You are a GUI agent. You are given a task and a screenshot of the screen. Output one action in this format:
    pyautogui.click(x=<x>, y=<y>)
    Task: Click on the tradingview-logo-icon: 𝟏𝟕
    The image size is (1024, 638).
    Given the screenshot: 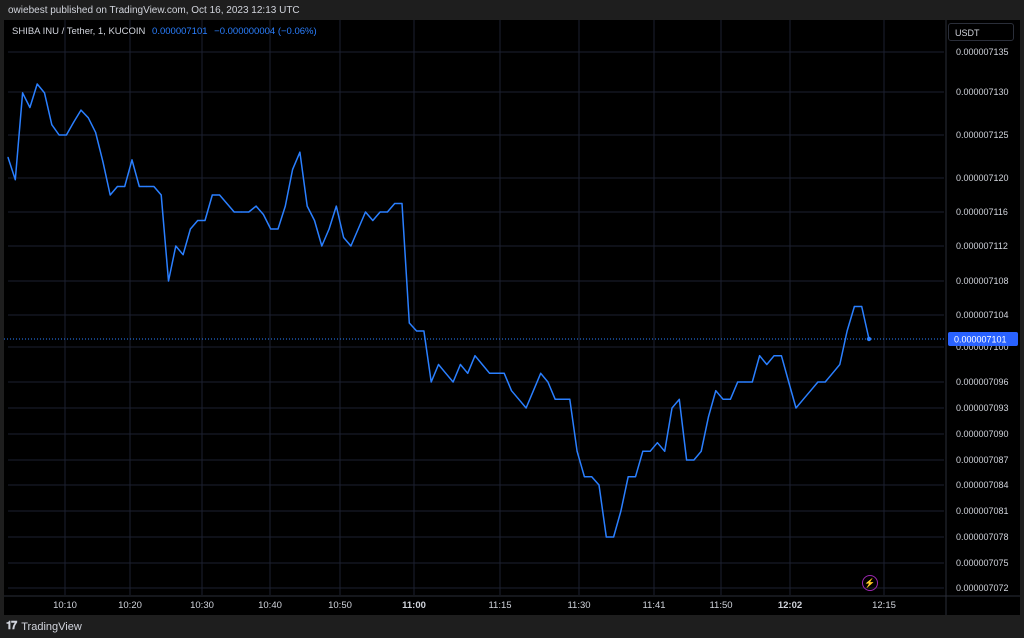 What is the action you would take?
    pyautogui.click(x=11, y=626)
    